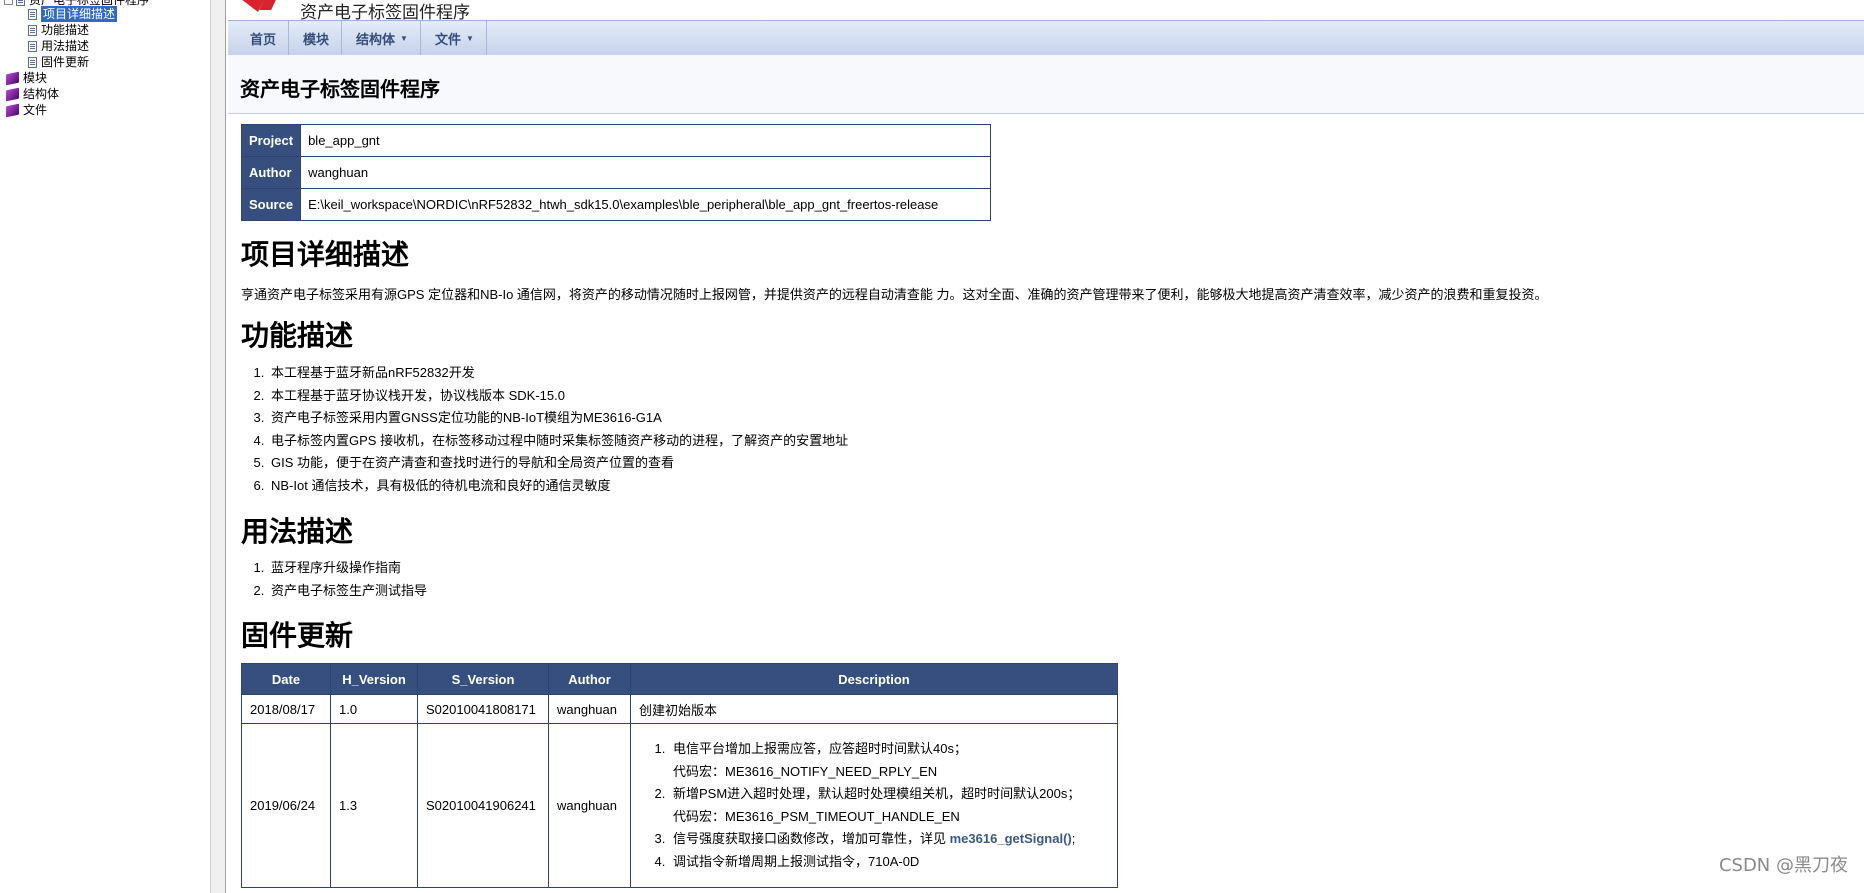 This screenshot has width=1864, height=893. Describe the element at coordinates (1011, 838) in the screenshot. I see `function-link: me3616_getSignal()` at that location.